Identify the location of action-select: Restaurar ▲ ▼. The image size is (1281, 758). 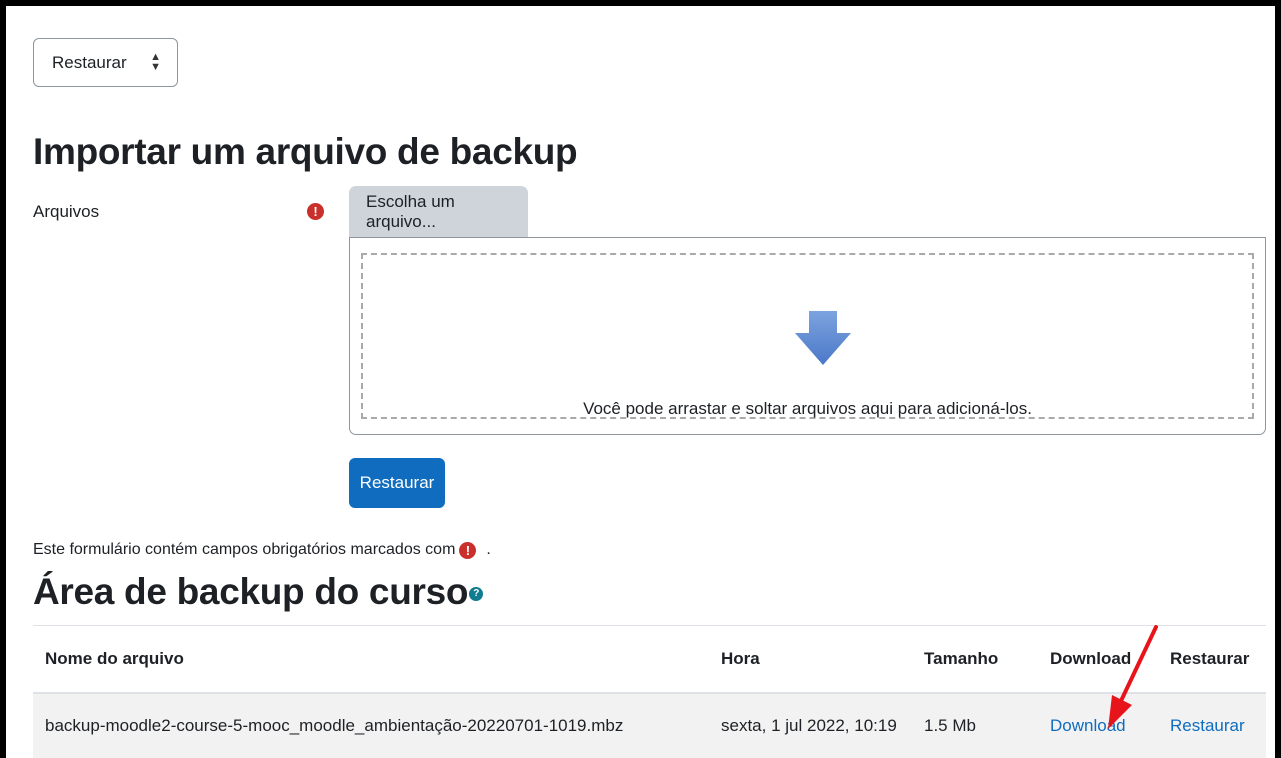
(105, 62).